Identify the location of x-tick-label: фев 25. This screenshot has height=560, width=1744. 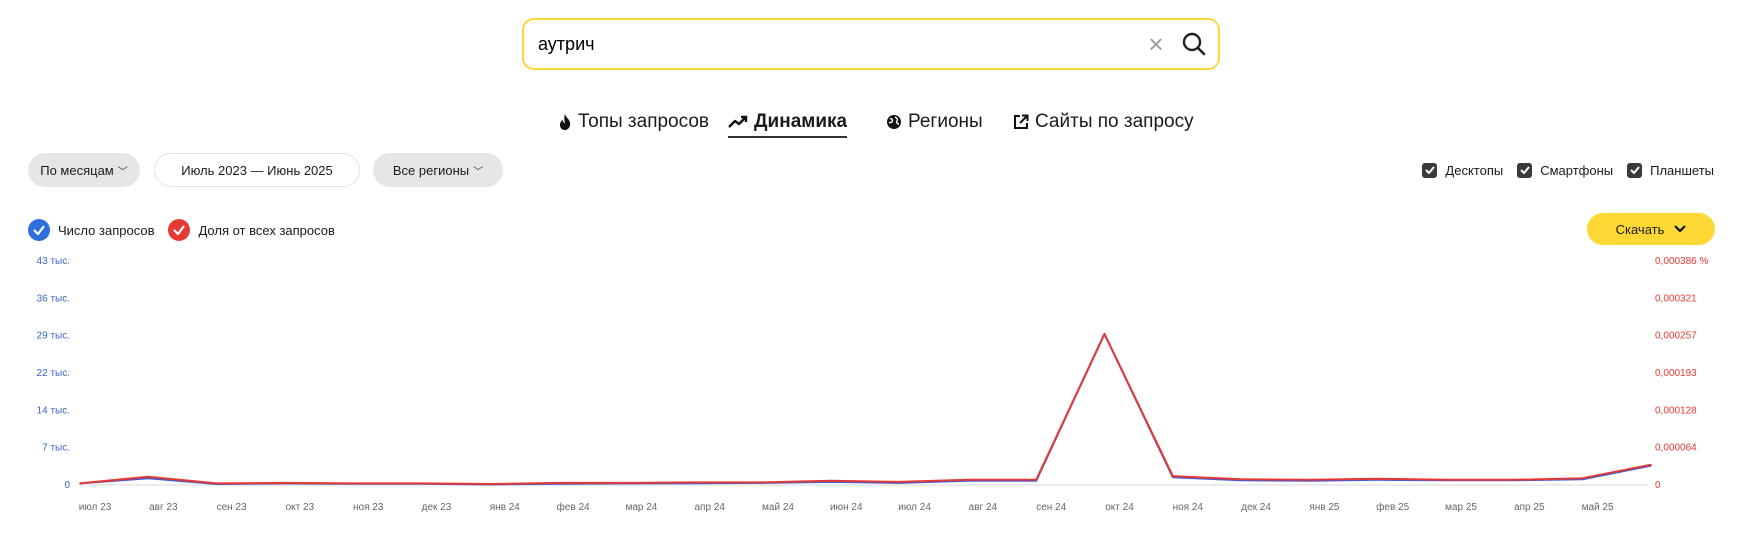
(1392, 507).